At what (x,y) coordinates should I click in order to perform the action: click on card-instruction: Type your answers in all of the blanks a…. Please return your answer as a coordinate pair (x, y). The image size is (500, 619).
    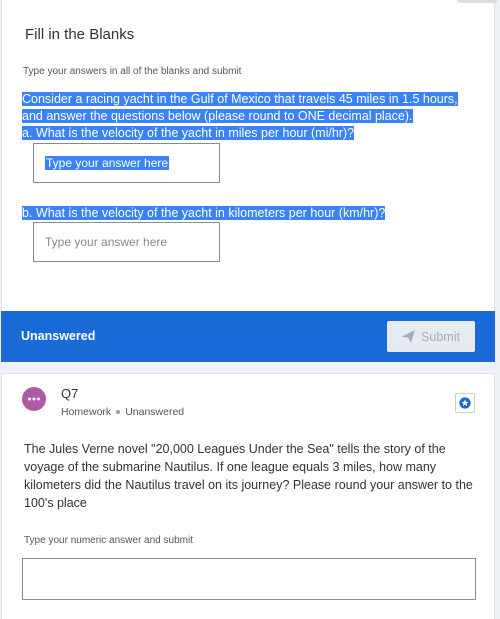
    Looking at the image, I should click on (132, 71).